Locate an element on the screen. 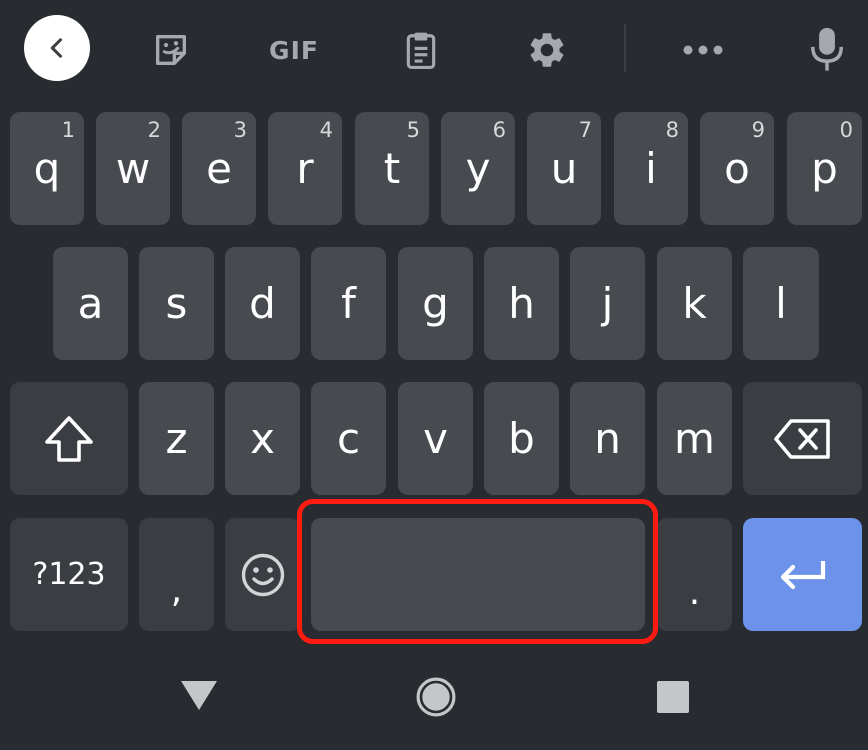  toolbar-divider is located at coordinates (625, 48).